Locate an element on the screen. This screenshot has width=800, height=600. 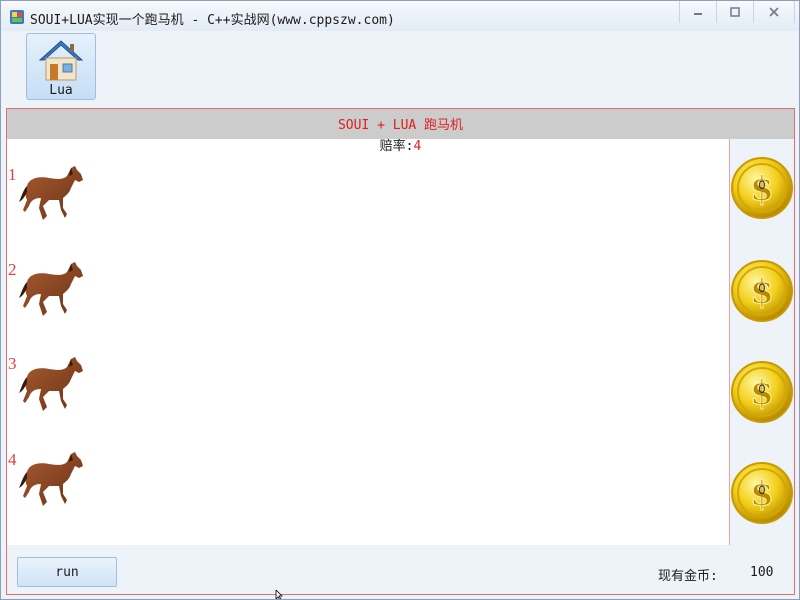
minimize-button is located at coordinates (697, 12).